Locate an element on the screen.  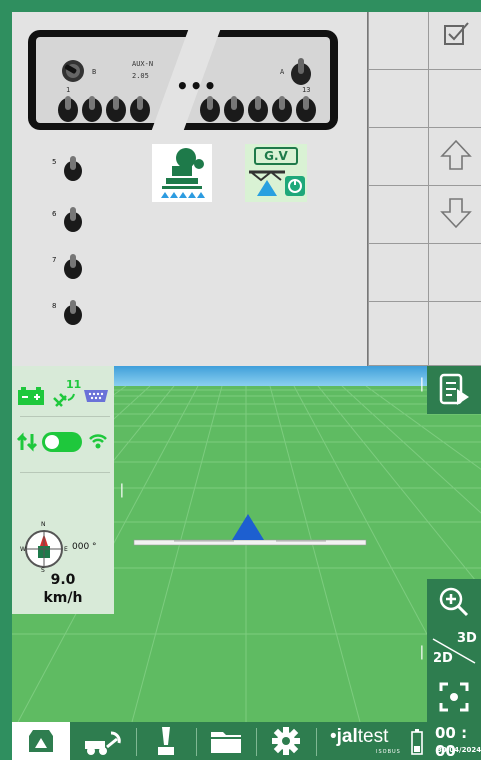
switch-8-label: 8 is located at coordinates (54, 306).